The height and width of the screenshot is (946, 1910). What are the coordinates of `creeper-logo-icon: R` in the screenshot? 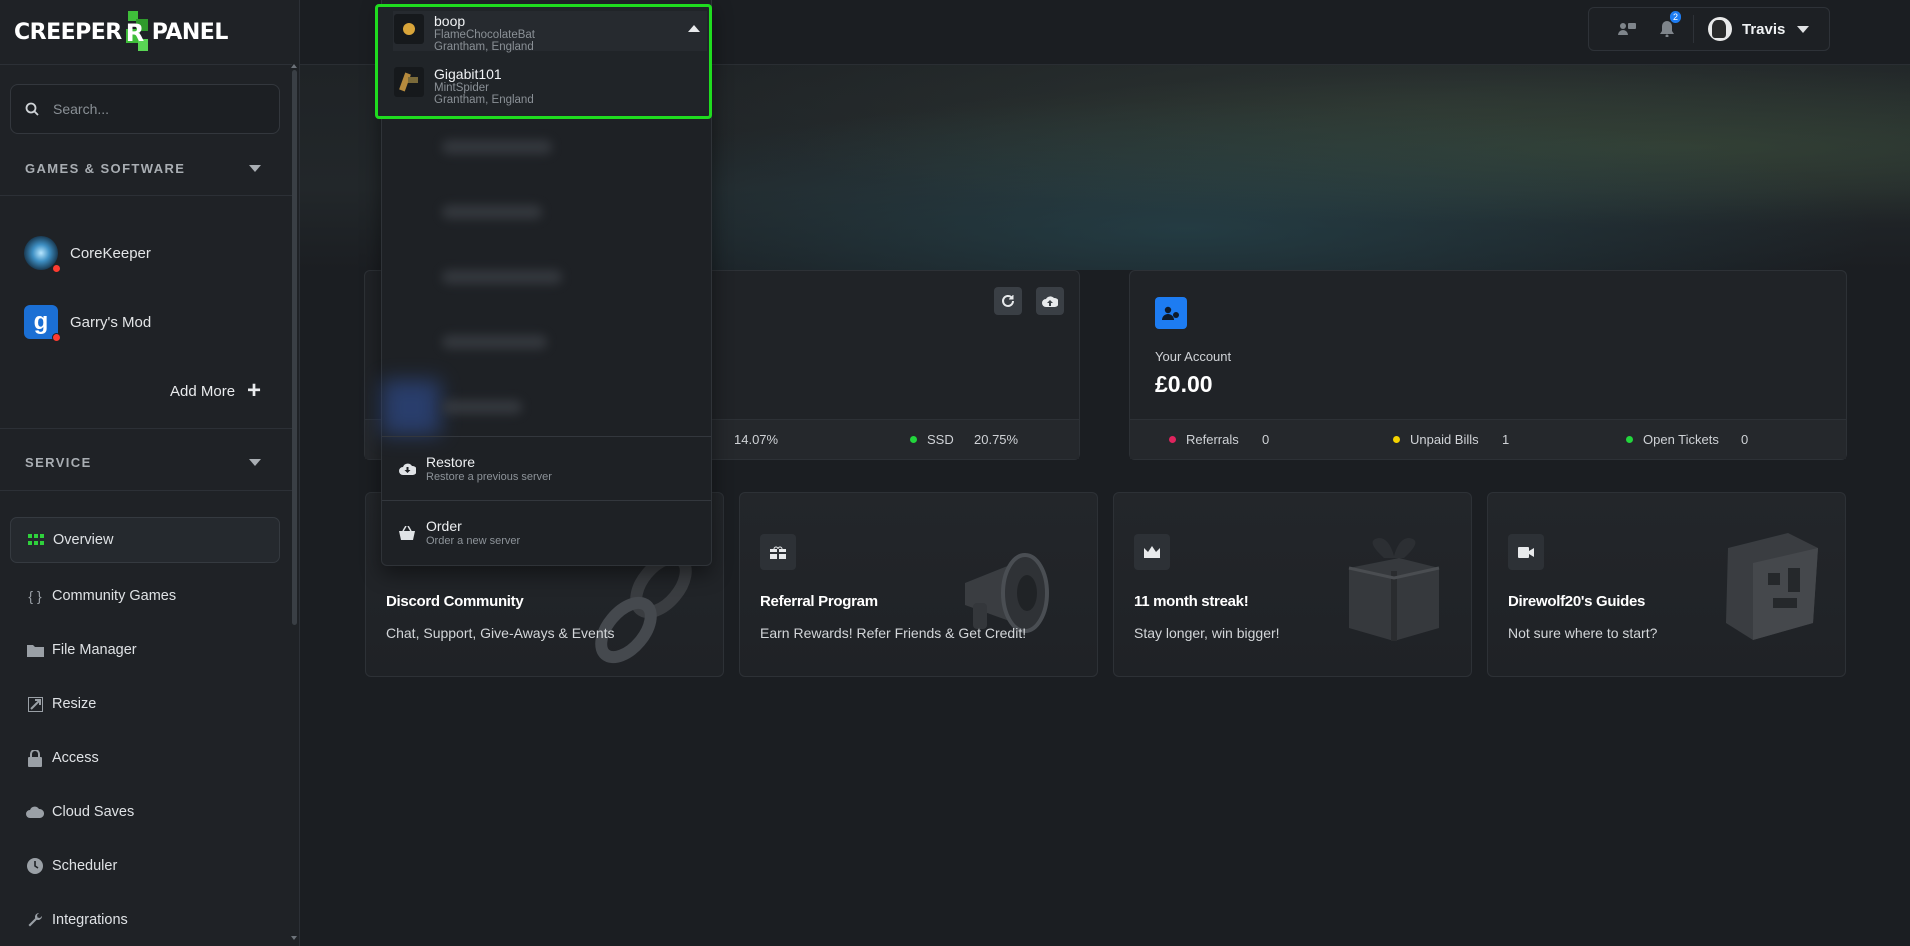 It's located at (137, 32).